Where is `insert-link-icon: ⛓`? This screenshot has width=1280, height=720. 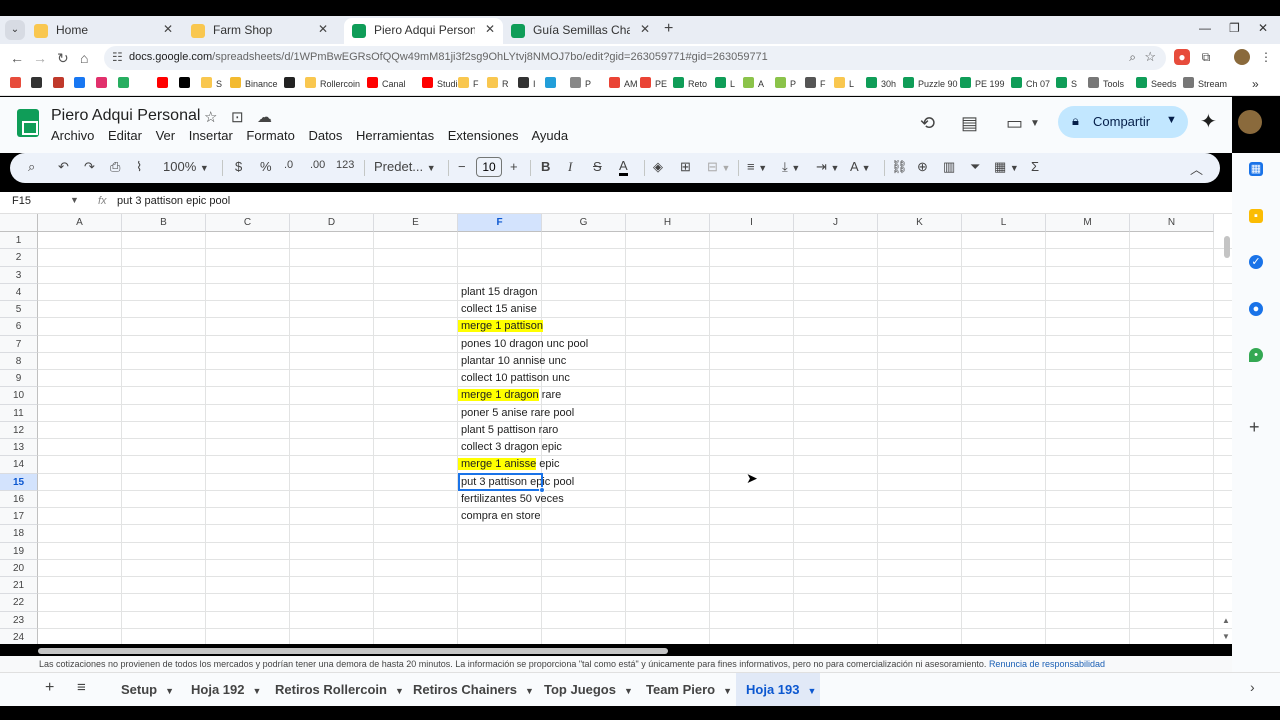 insert-link-icon: ⛓ is located at coordinates (899, 167).